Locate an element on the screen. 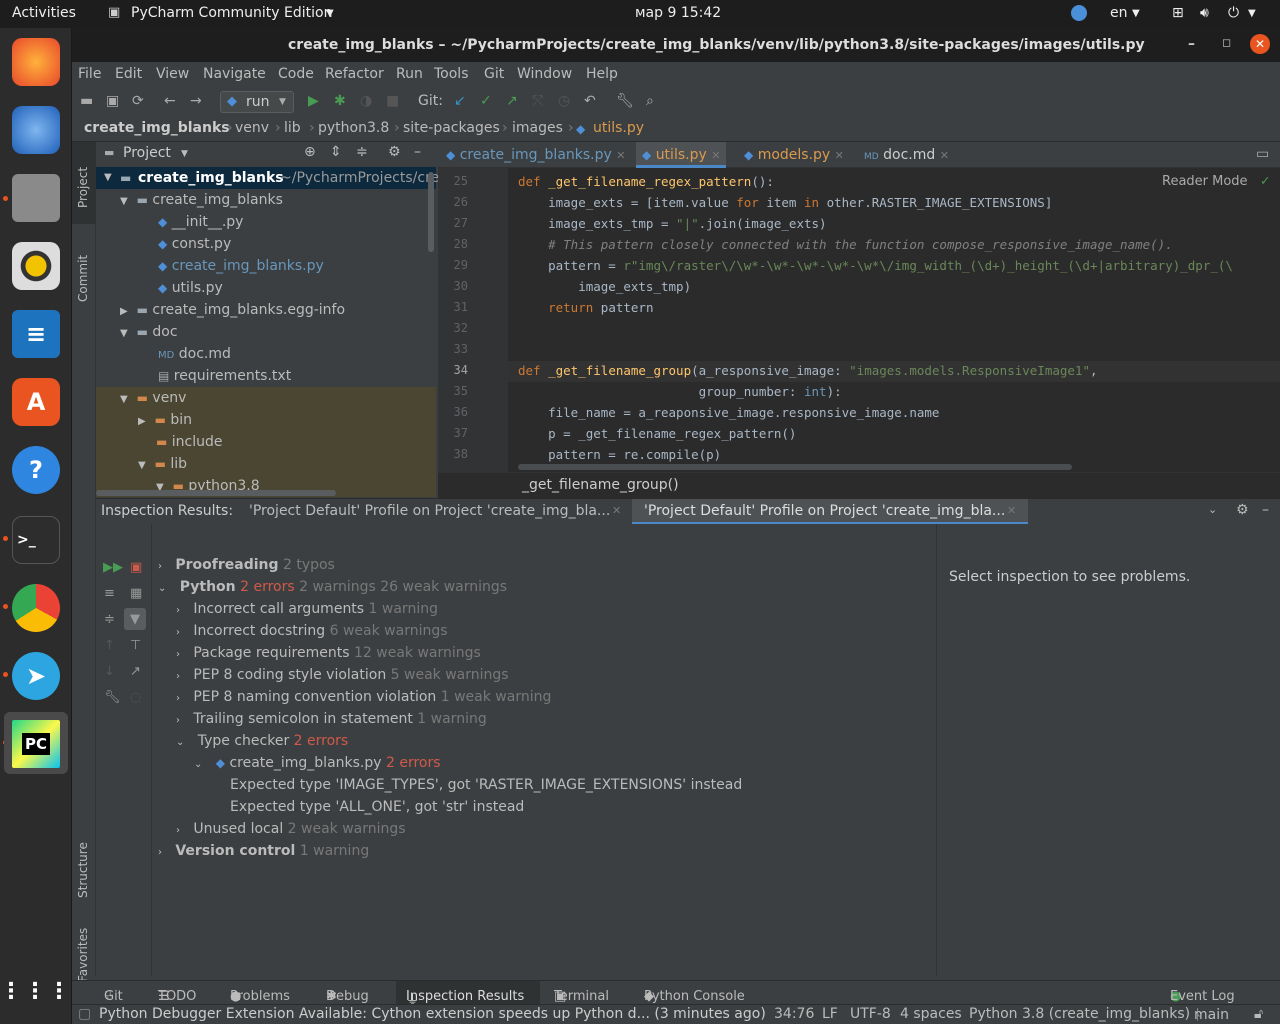 The width and height of the screenshot is (1280, 1024). git-history-icon: ◷ is located at coordinates (564, 101).